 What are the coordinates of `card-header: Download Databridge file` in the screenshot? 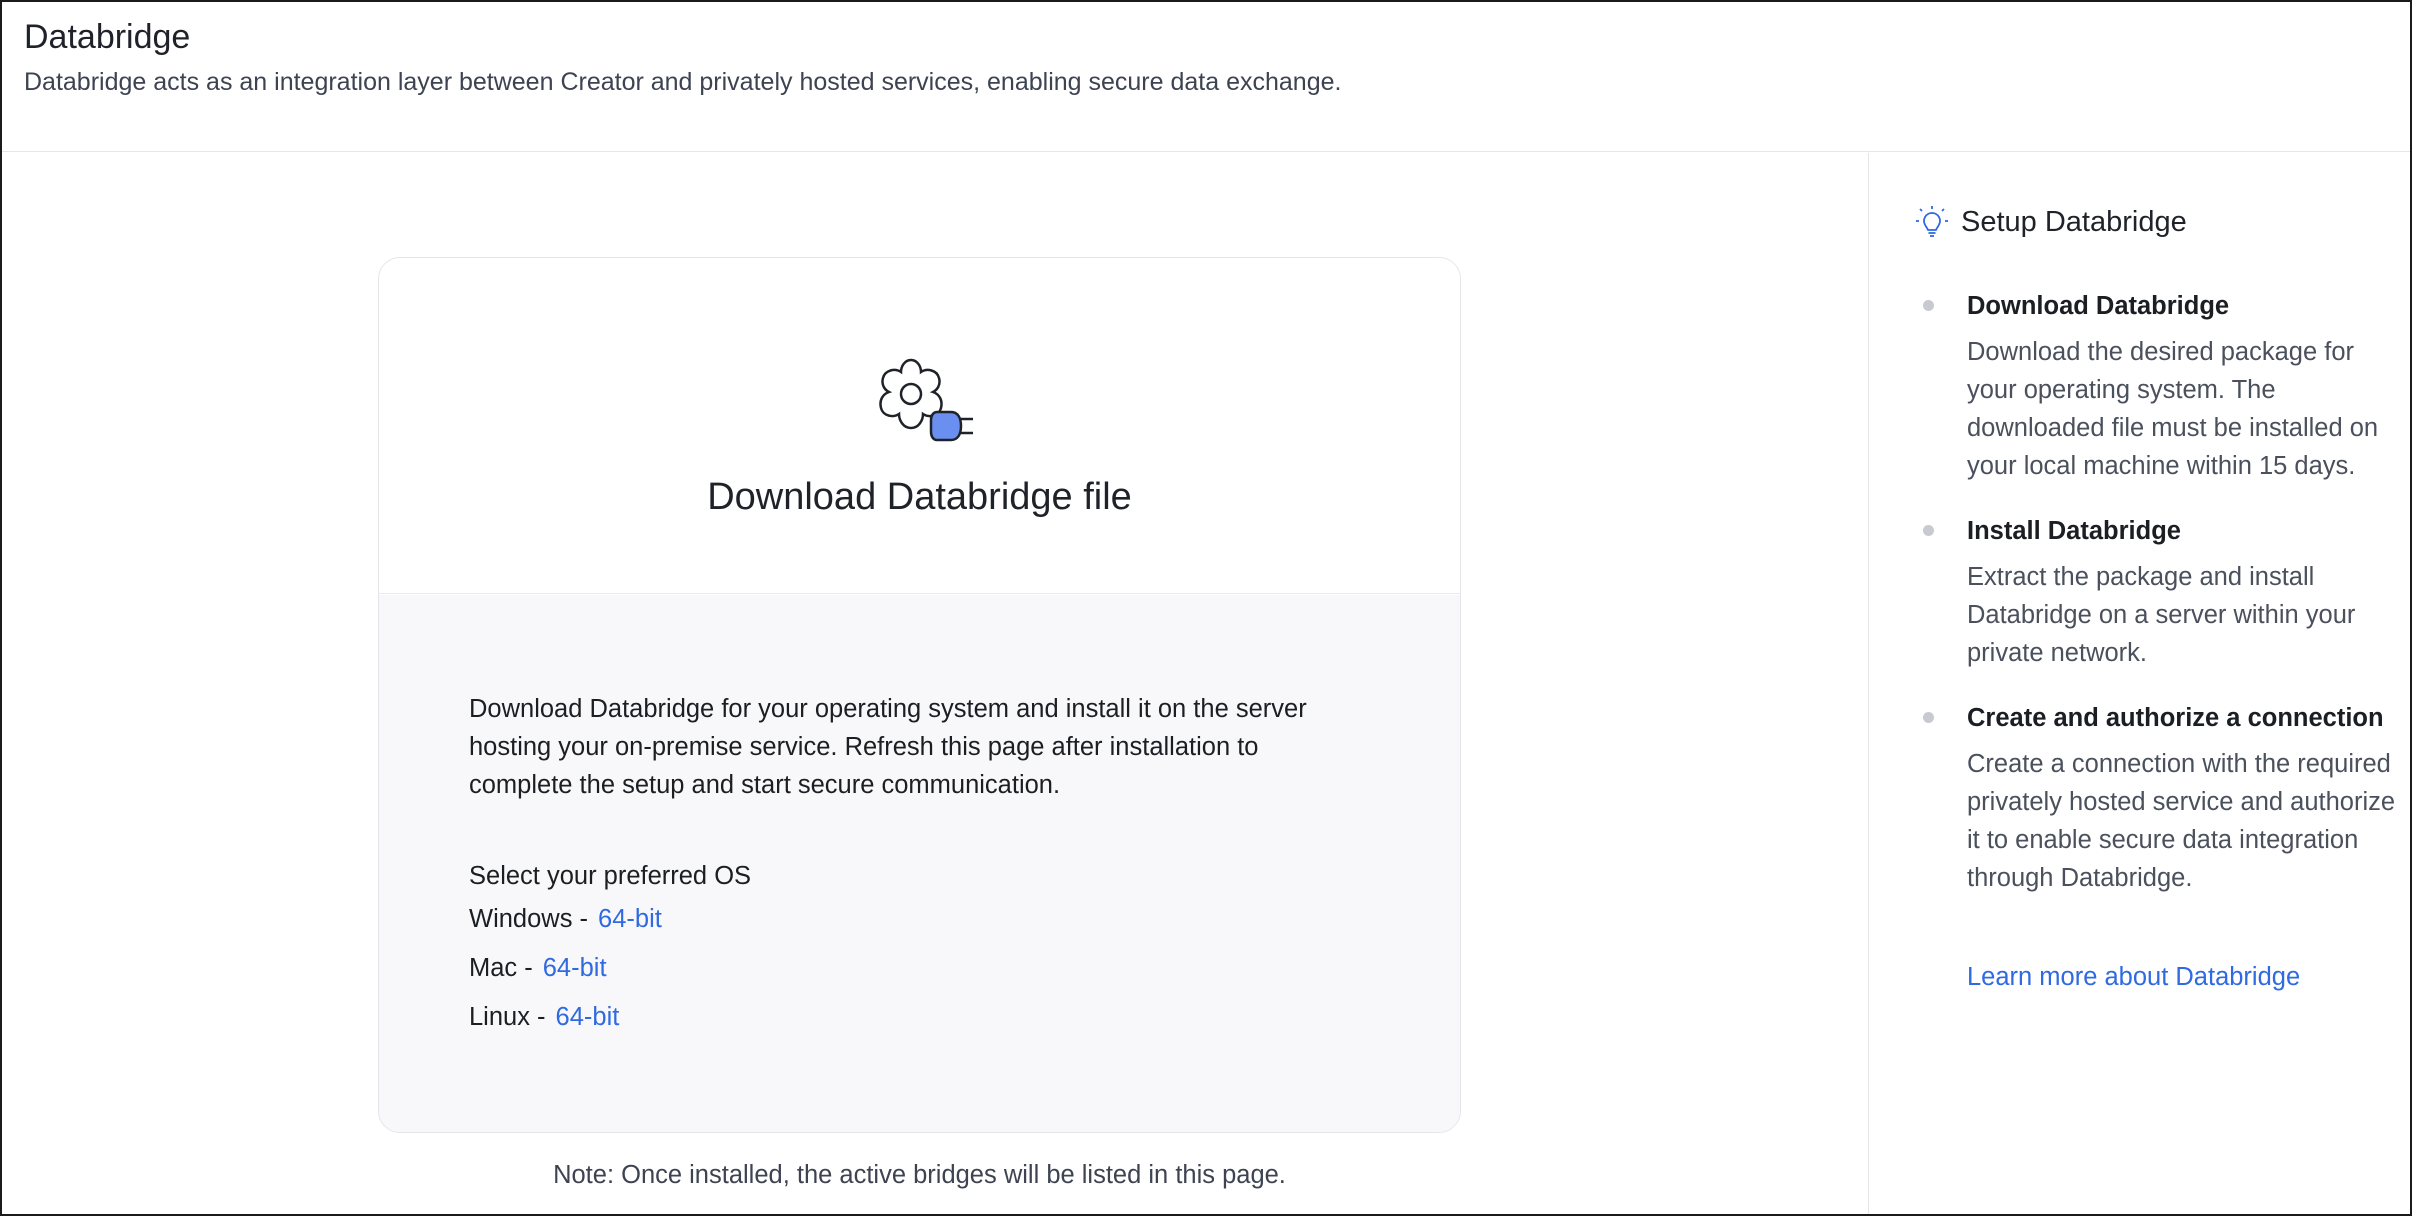 It's located at (919, 426).